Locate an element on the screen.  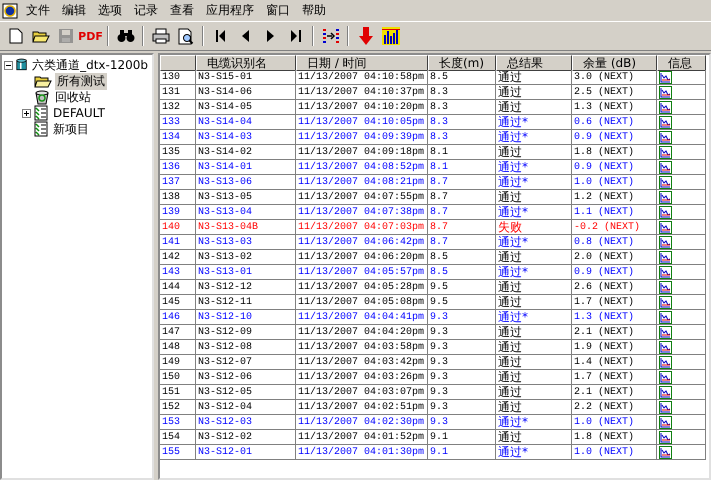
table-cell: N3-S13-03 is located at coordinates (246, 242).